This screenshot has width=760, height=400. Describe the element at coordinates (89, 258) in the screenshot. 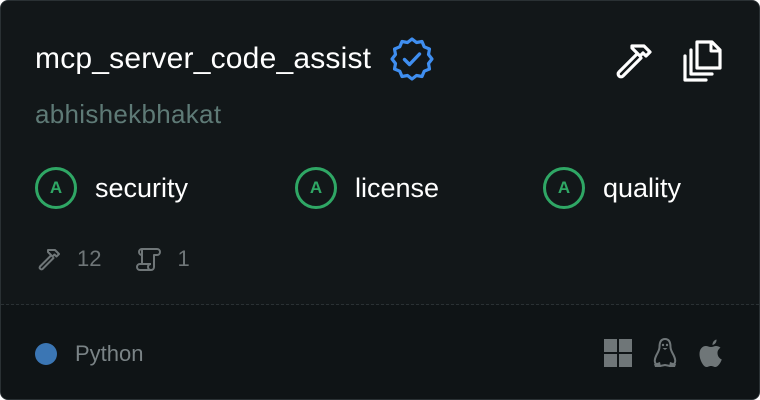

I see `tools-count: 12` at that location.